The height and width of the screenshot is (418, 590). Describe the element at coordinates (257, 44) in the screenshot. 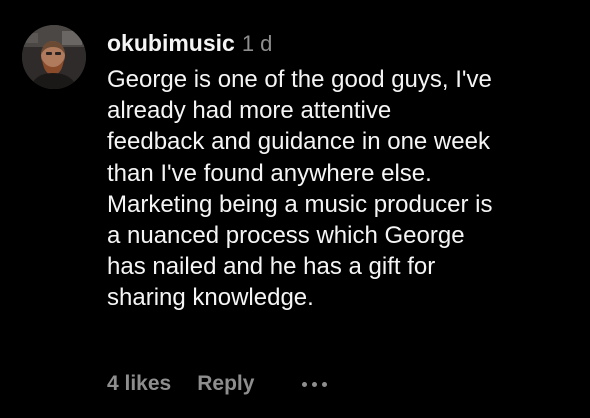

I see `comment-timestamp: 1 d` at that location.